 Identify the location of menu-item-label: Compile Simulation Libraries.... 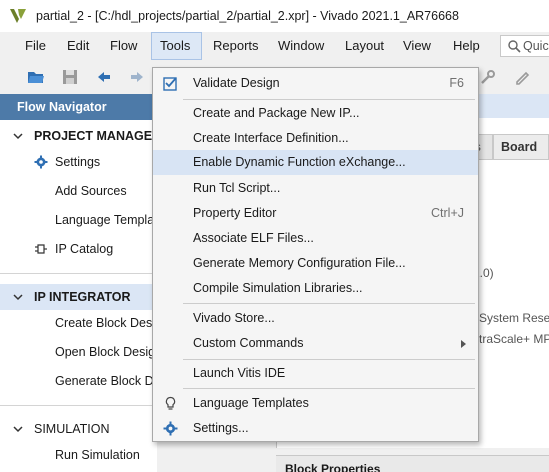
(278, 288).